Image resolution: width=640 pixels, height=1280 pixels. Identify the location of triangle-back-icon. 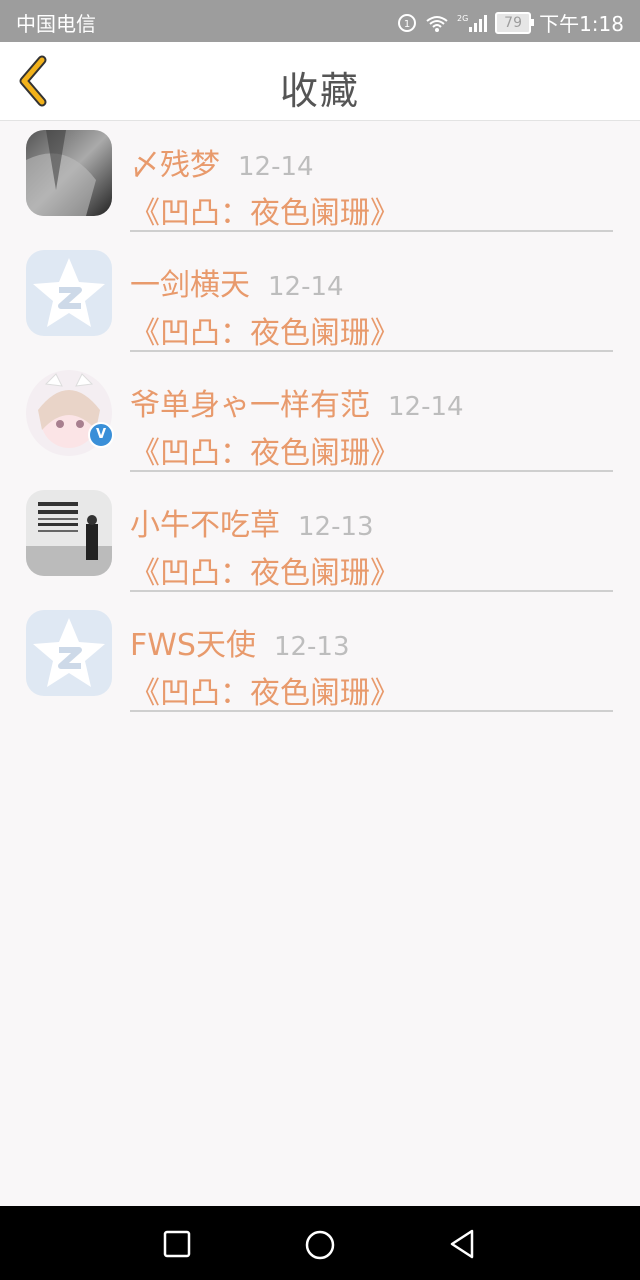
(462, 1244).